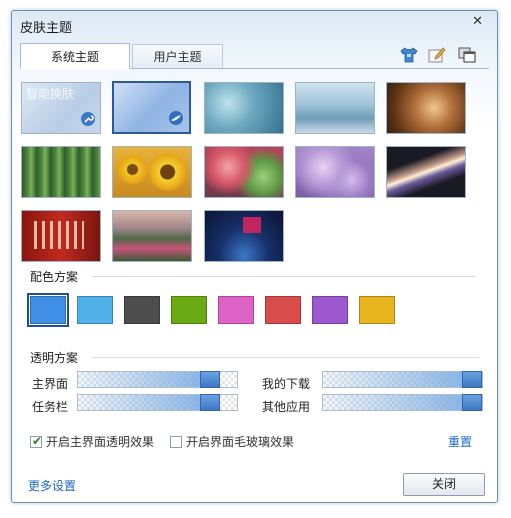  What do you see at coordinates (50, 407) in the screenshot?
I see `slider-label-taskbar: 任务栏` at bounding box center [50, 407].